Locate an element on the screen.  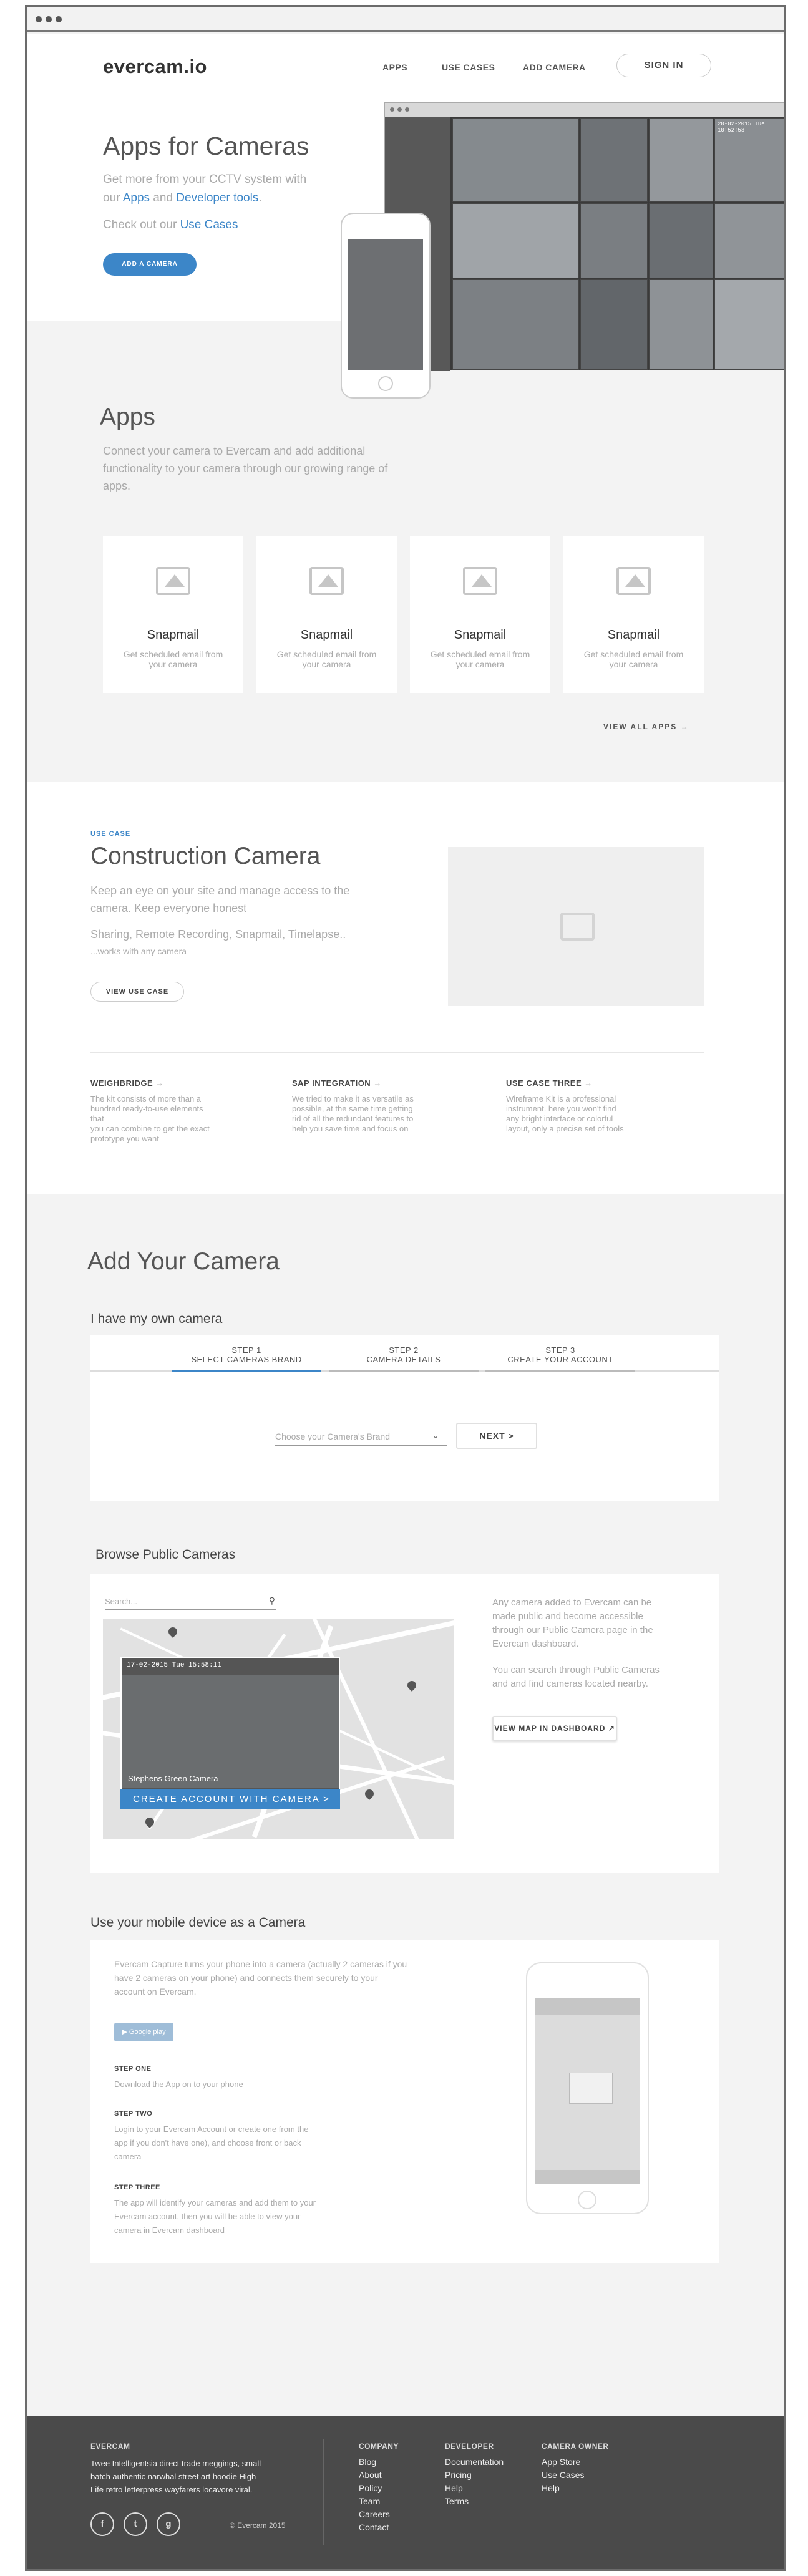
camera-thumb: 20-02-2015 Tue 10:52:53 is located at coordinates (749, 160).